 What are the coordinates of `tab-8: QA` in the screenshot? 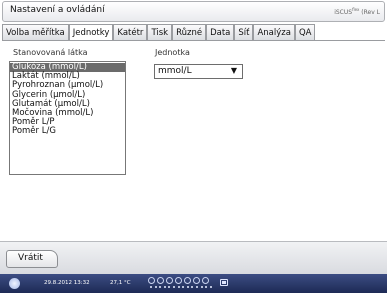 It's located at (305, 32).